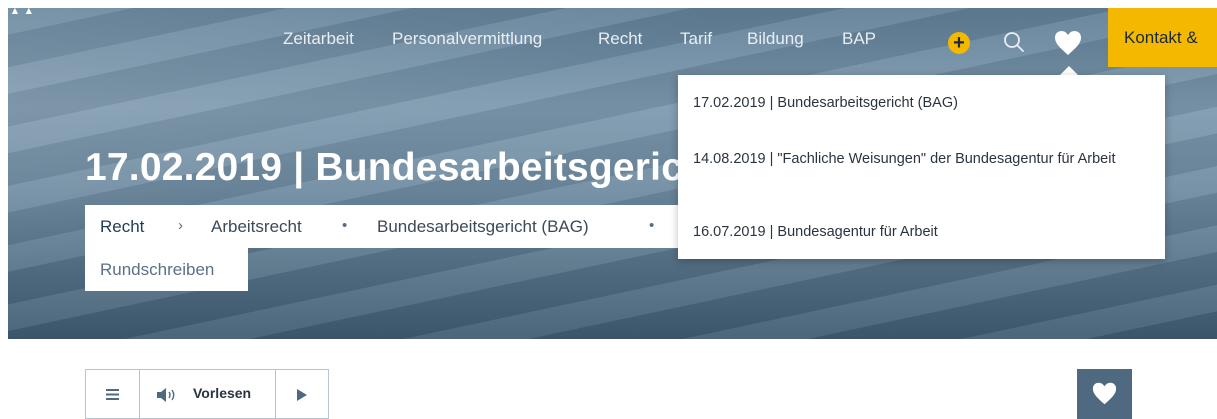  What do you see at coordinates (222, 393) in the screenshot?
I see `read-aloud-label: Vorlesen` at bounding box center [222, 393].